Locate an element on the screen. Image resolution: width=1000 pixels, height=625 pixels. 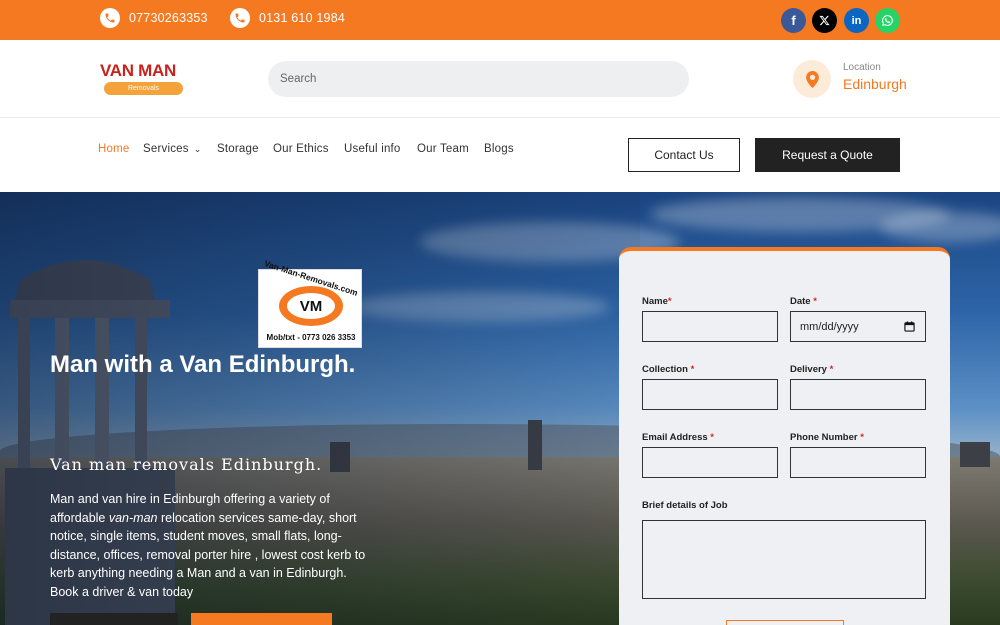
phone-label-text: Phone Number is located at coordinates (824, 437).